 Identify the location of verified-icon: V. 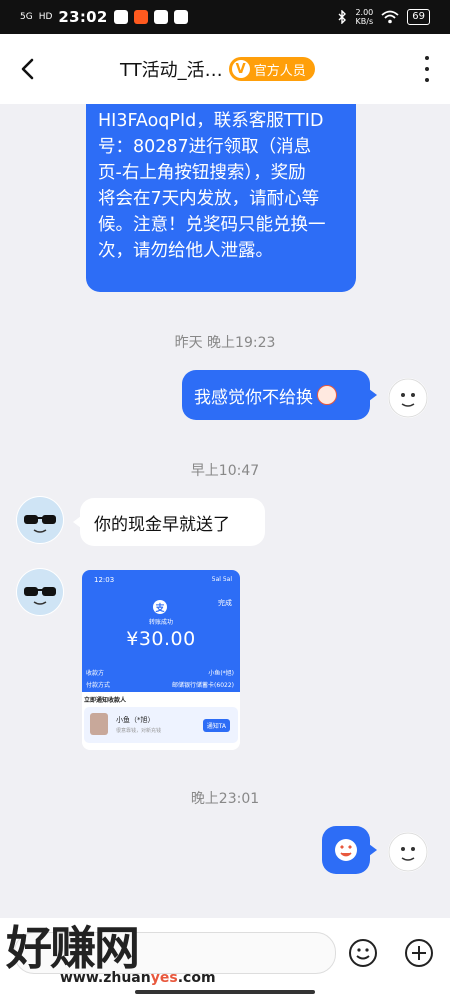
(240, 69).